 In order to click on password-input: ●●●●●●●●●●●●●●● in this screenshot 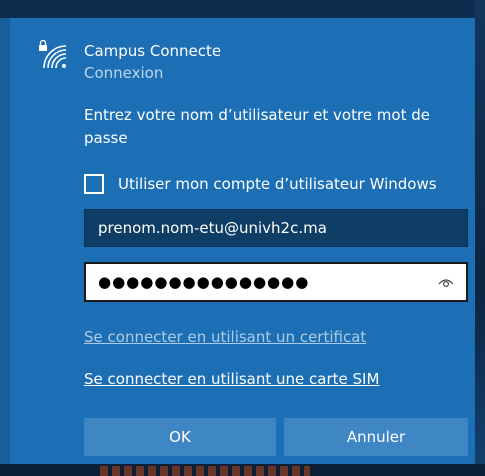, I will do `click(276, 282)`.